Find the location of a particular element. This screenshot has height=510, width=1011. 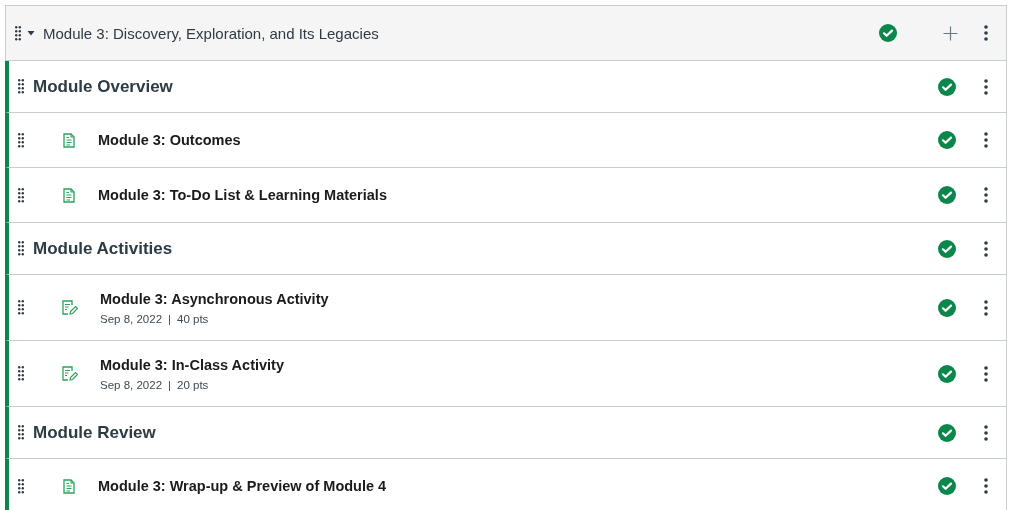

item-link: Module 3: Wrap-up & Preview of Module 4 is located at coordinates (242, 486).